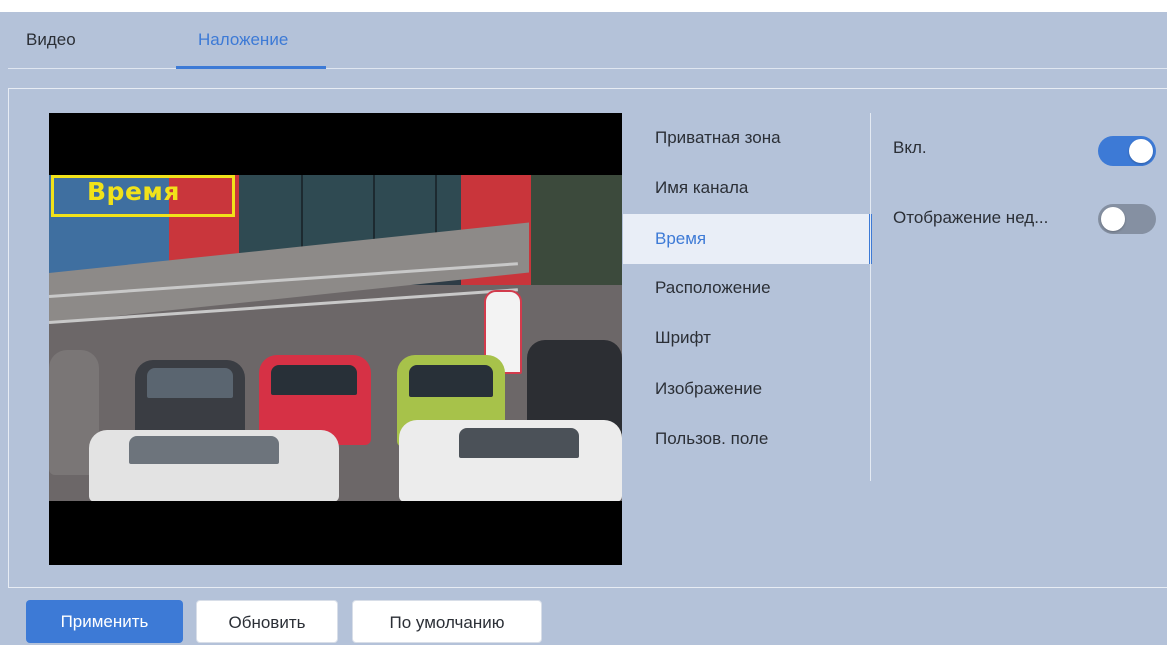 The image size is (1167, 645). What do you see at coordinates (251, 67) in the screenshot?
I see `active-tab-indicator` at bounding box center [251, 67].